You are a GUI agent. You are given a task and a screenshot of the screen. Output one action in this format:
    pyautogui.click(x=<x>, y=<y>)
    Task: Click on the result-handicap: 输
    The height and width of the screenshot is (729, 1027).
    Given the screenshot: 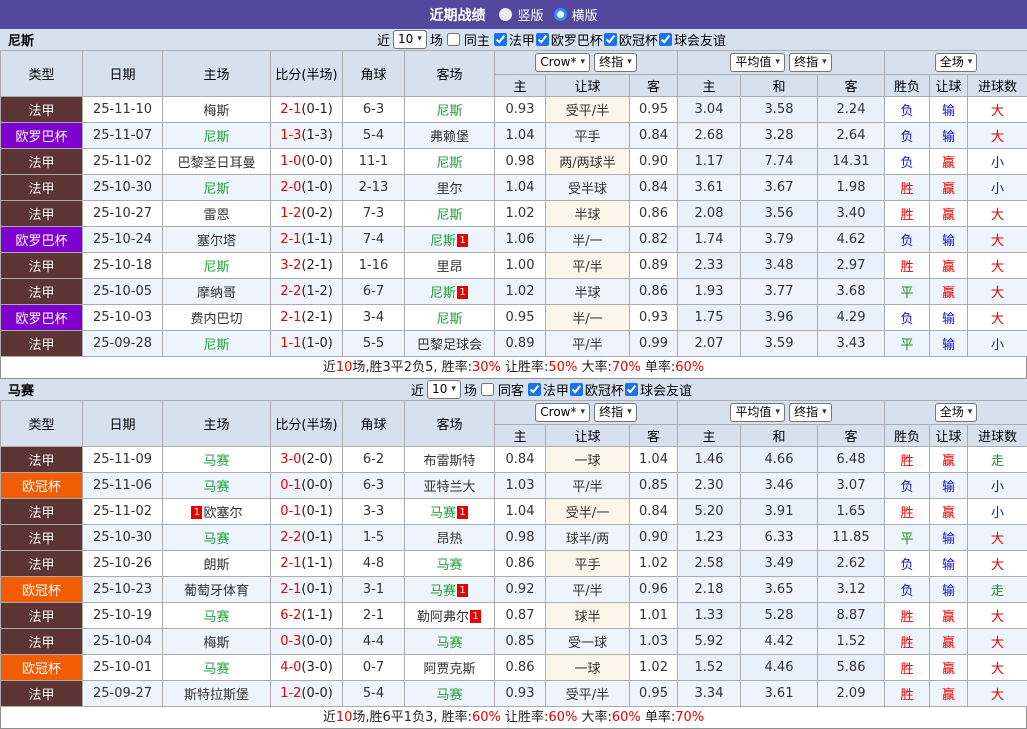 What is the action you would take?
    pyautogui.click(x=949, y=563)
    